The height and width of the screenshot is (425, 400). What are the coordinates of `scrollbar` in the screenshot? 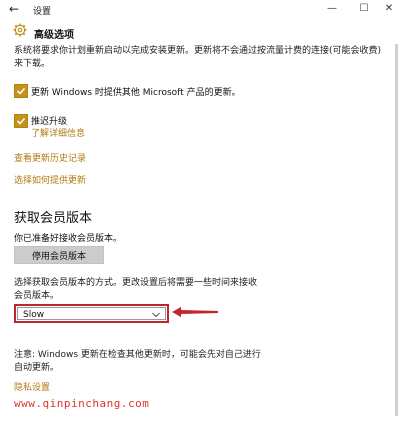 It's located at (396, 230).